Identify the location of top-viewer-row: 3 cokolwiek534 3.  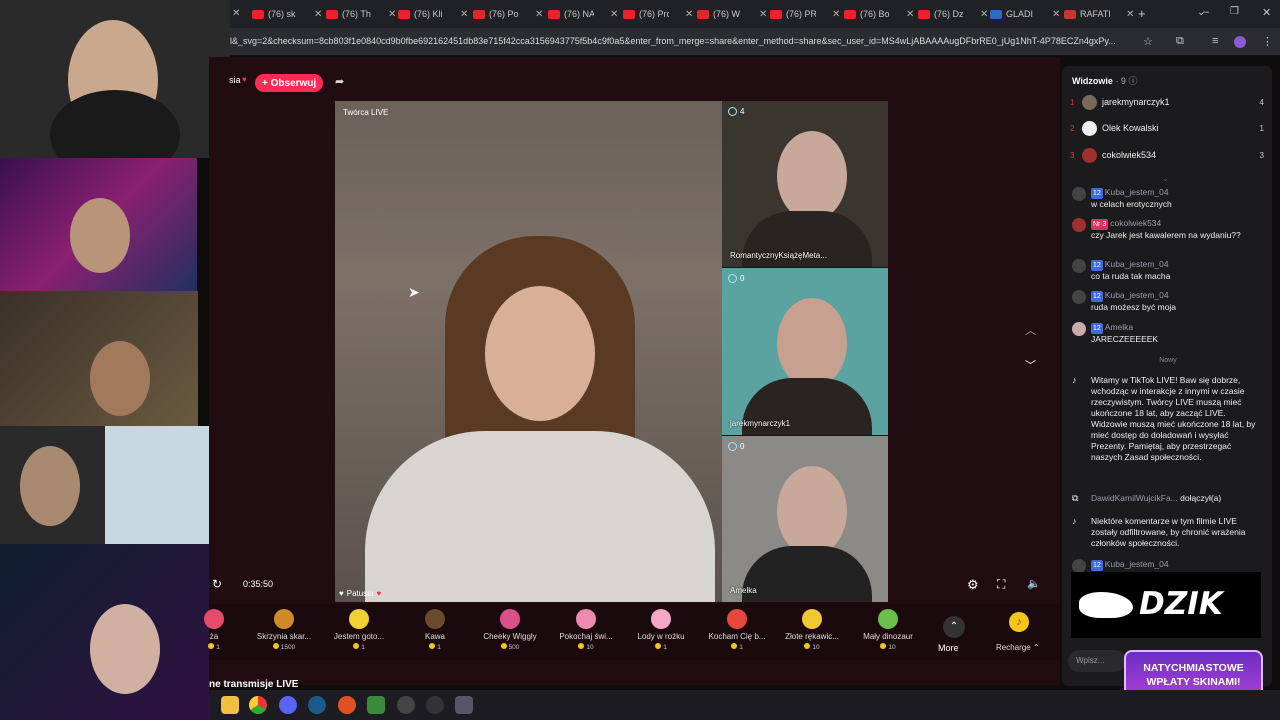
(1167, 155).